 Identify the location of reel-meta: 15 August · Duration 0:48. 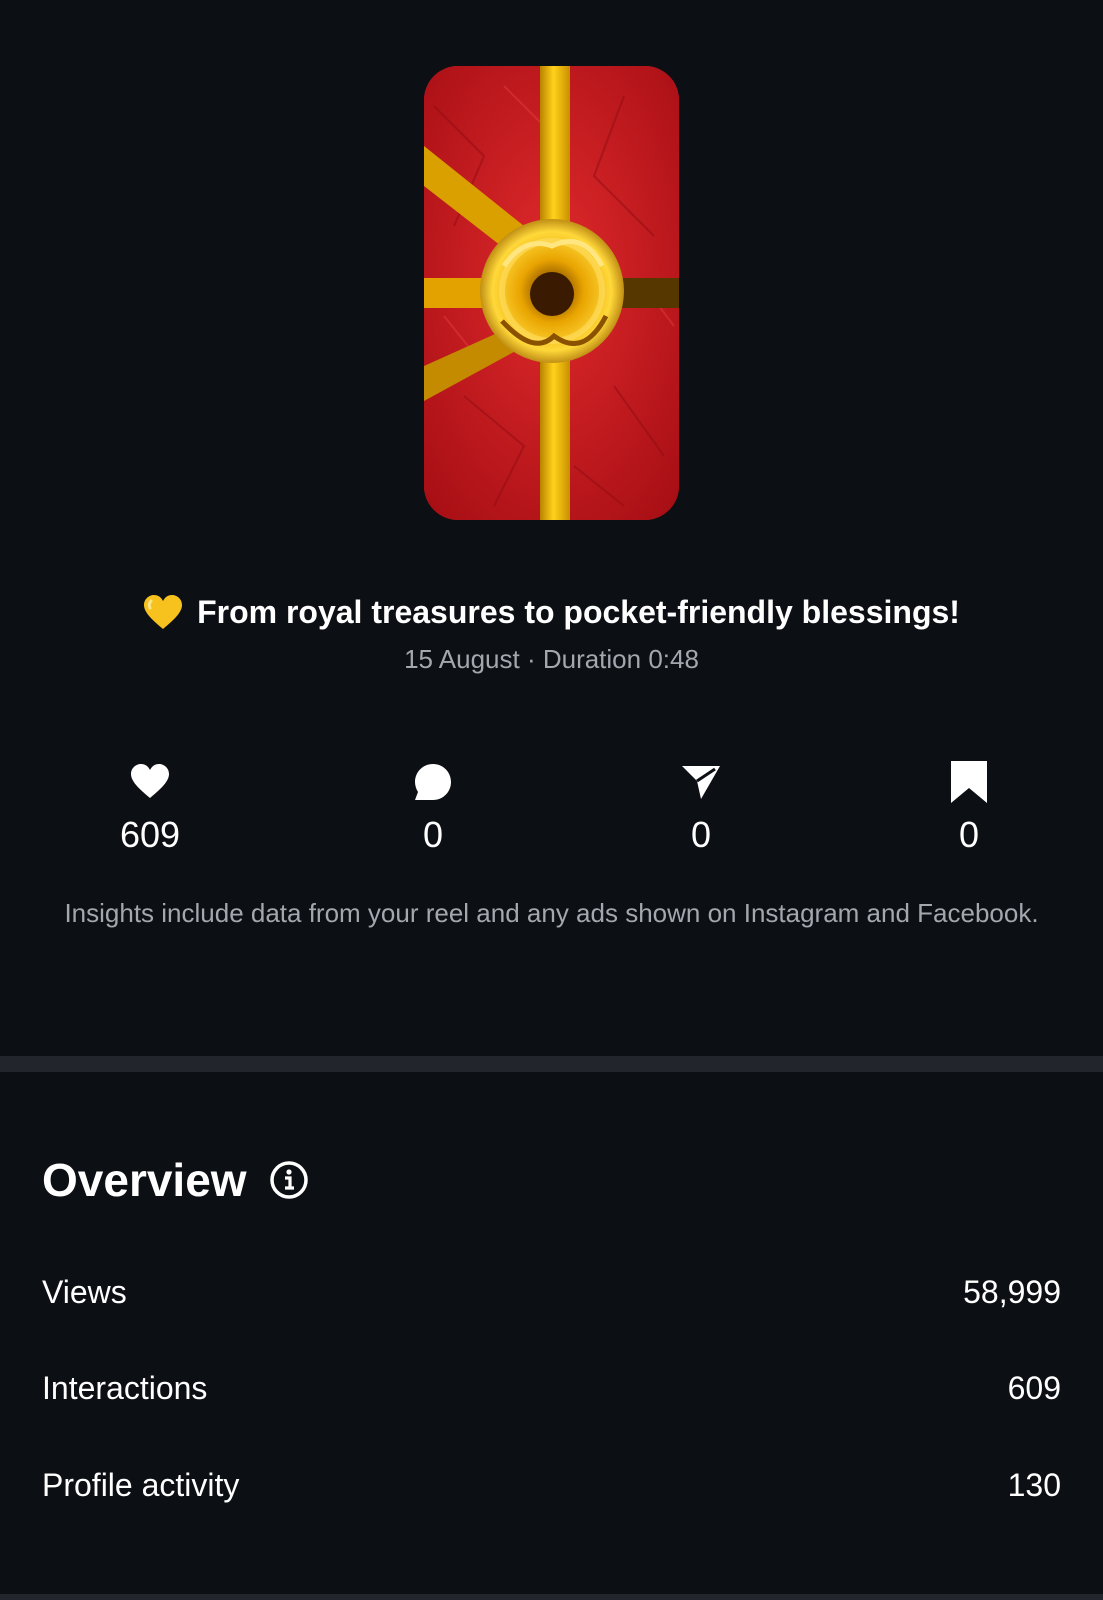
(551, 659).